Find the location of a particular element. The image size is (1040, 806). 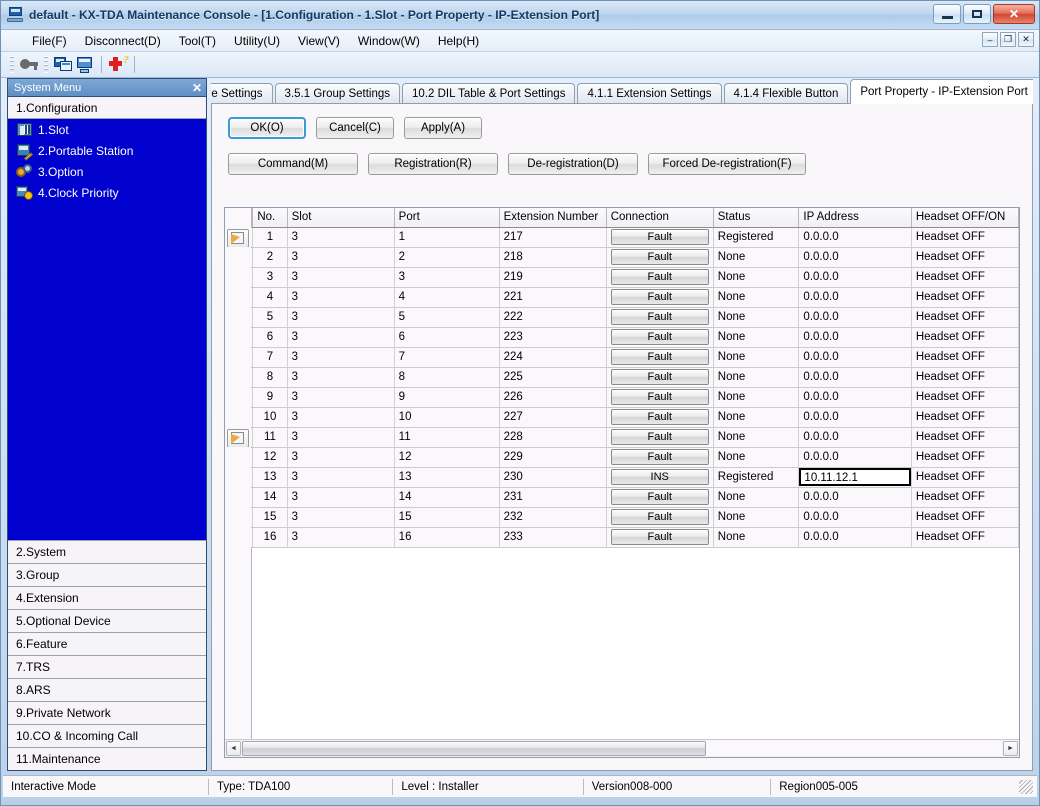

cell-port: 11 is located at coordinates (447, 437).